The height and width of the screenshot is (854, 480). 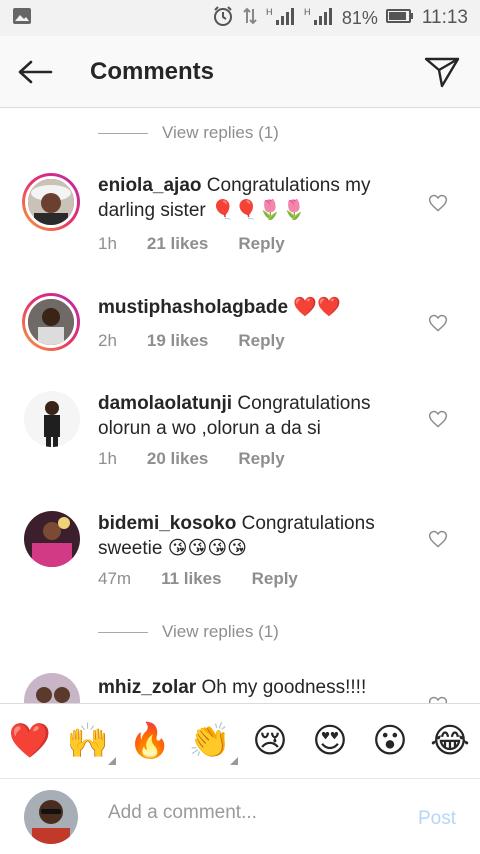 I want to click on quick-reactions-bar: ❤️ 🙌 🔥 👏 😢 😍 😮 😂, so click(x=240, y=741).